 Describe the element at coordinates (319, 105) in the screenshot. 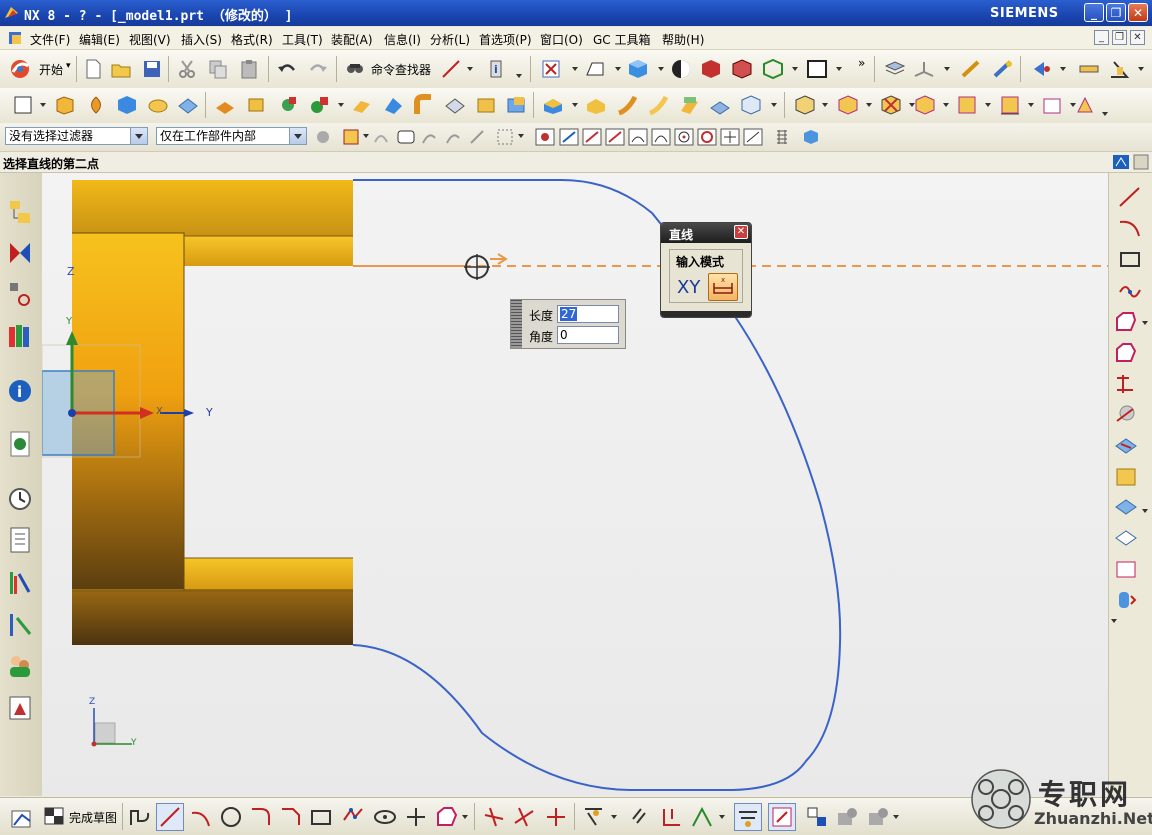

I see `datum-icon` at that location.